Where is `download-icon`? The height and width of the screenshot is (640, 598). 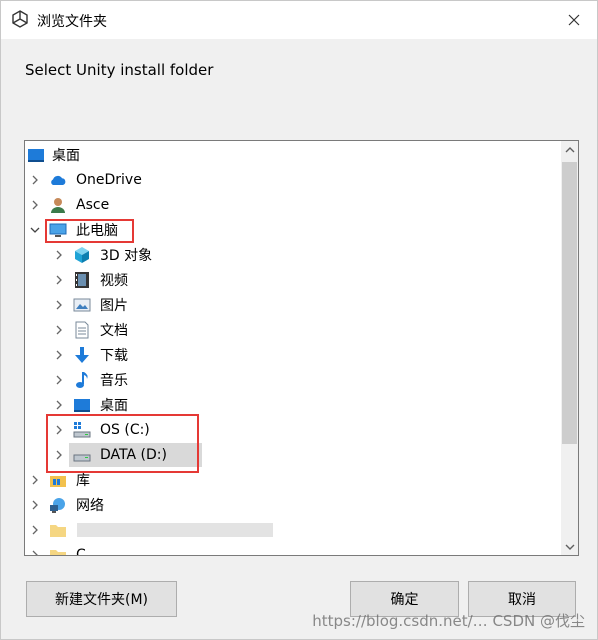
download-icon is located at coordinates (82, 355).